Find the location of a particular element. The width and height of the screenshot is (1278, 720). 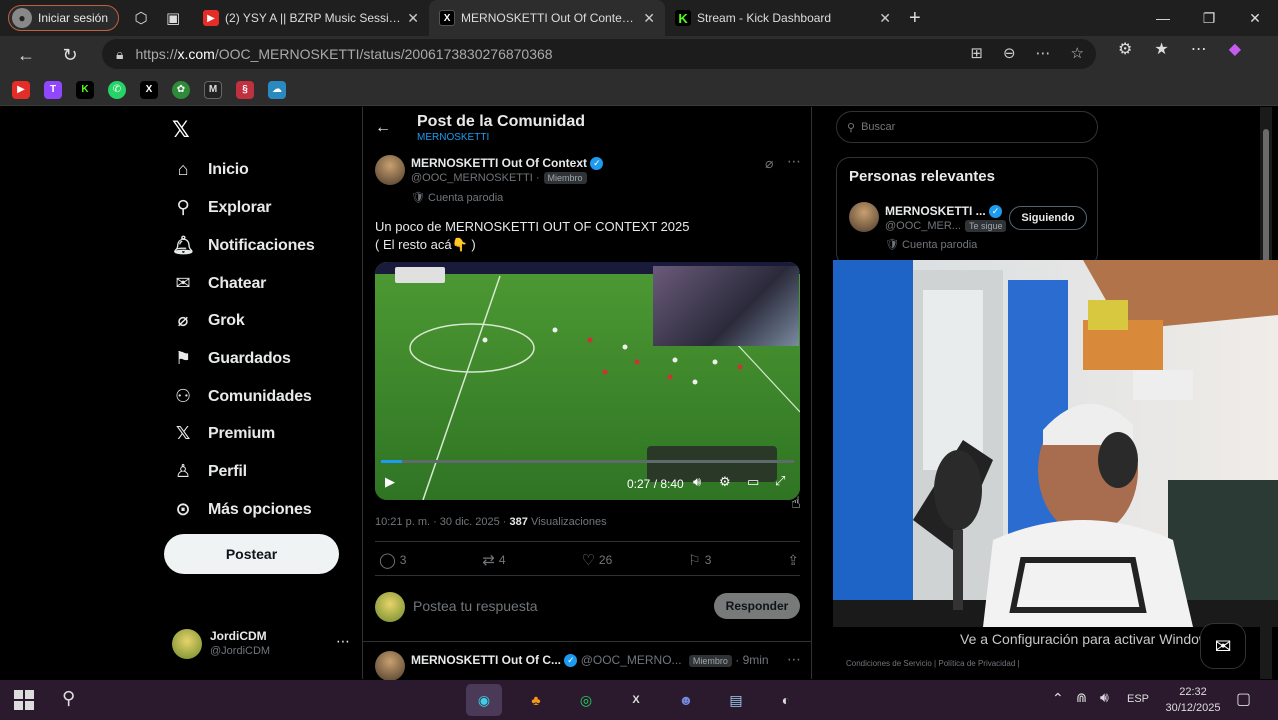

grok-icon: ⌀ is located at coordinates (769, 163).